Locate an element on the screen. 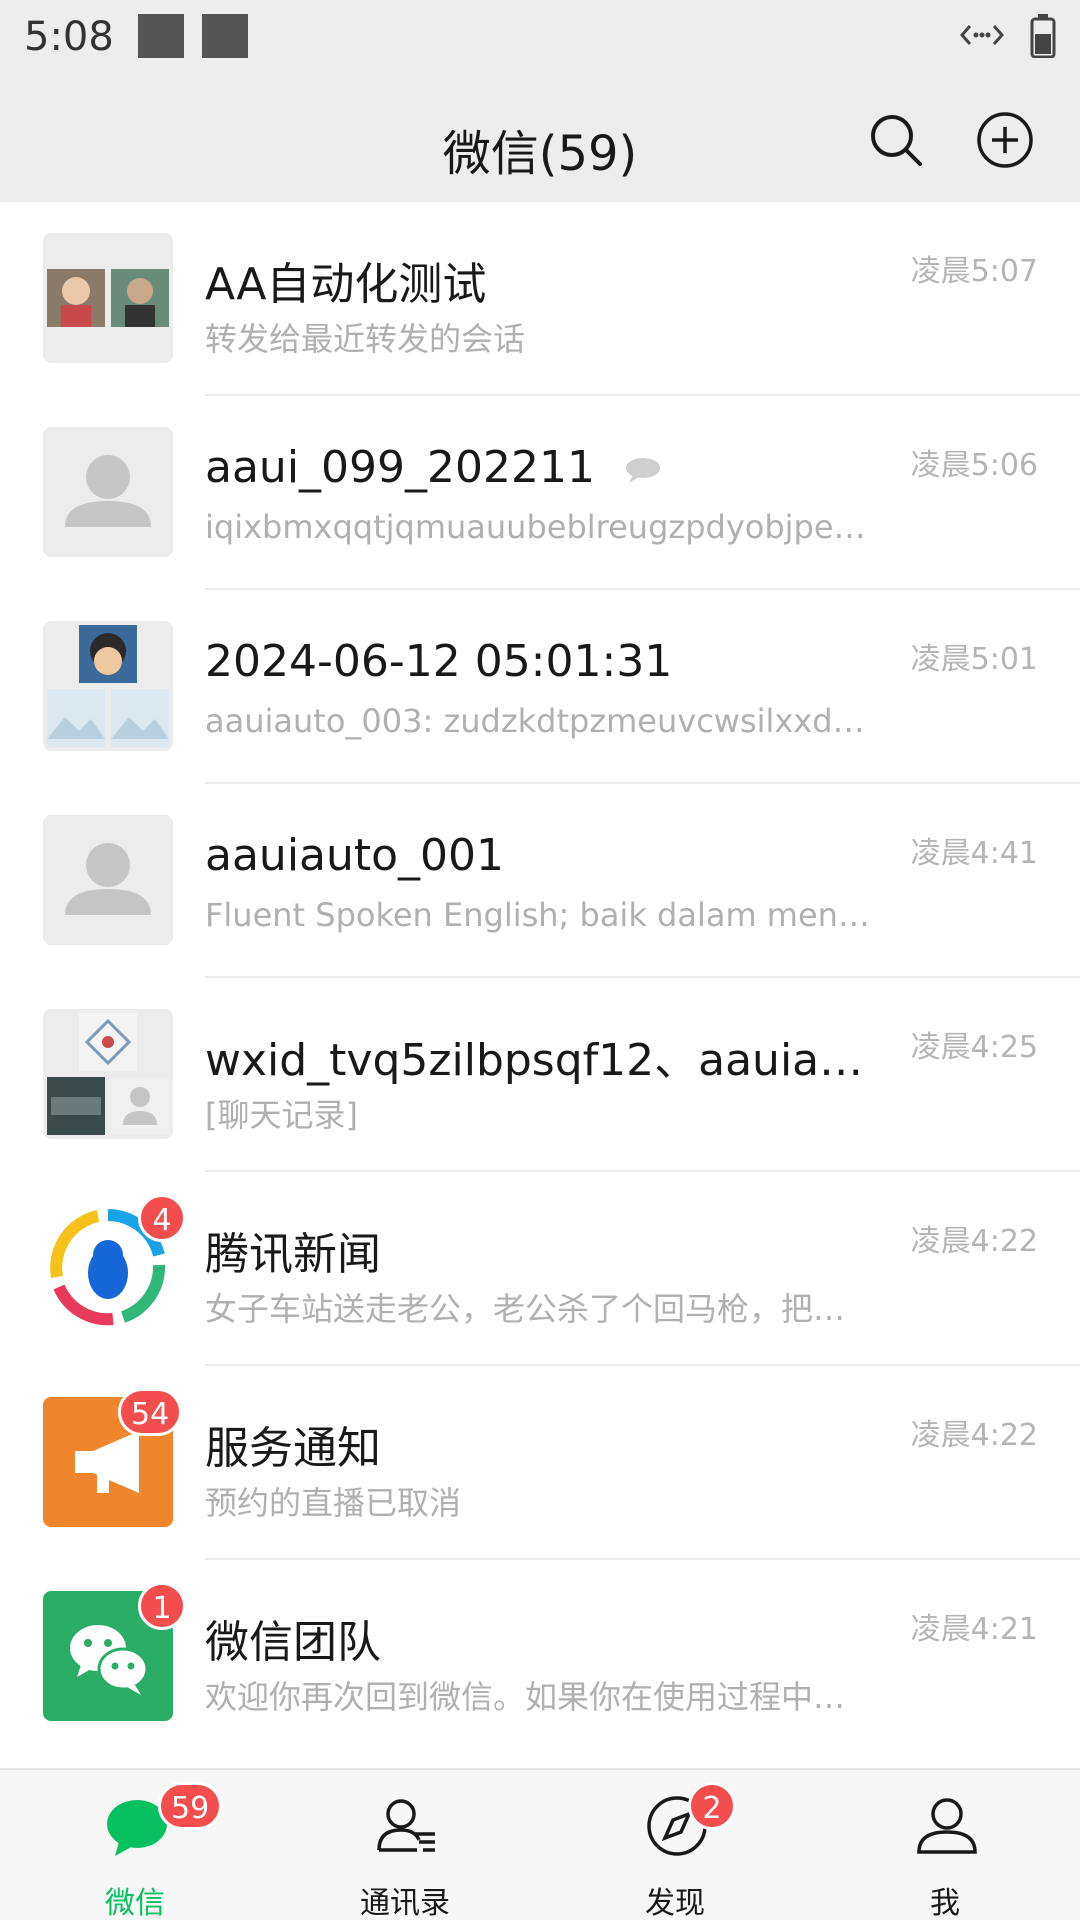  chat-name: 微信团队 is located at coordinates (293, 1642).